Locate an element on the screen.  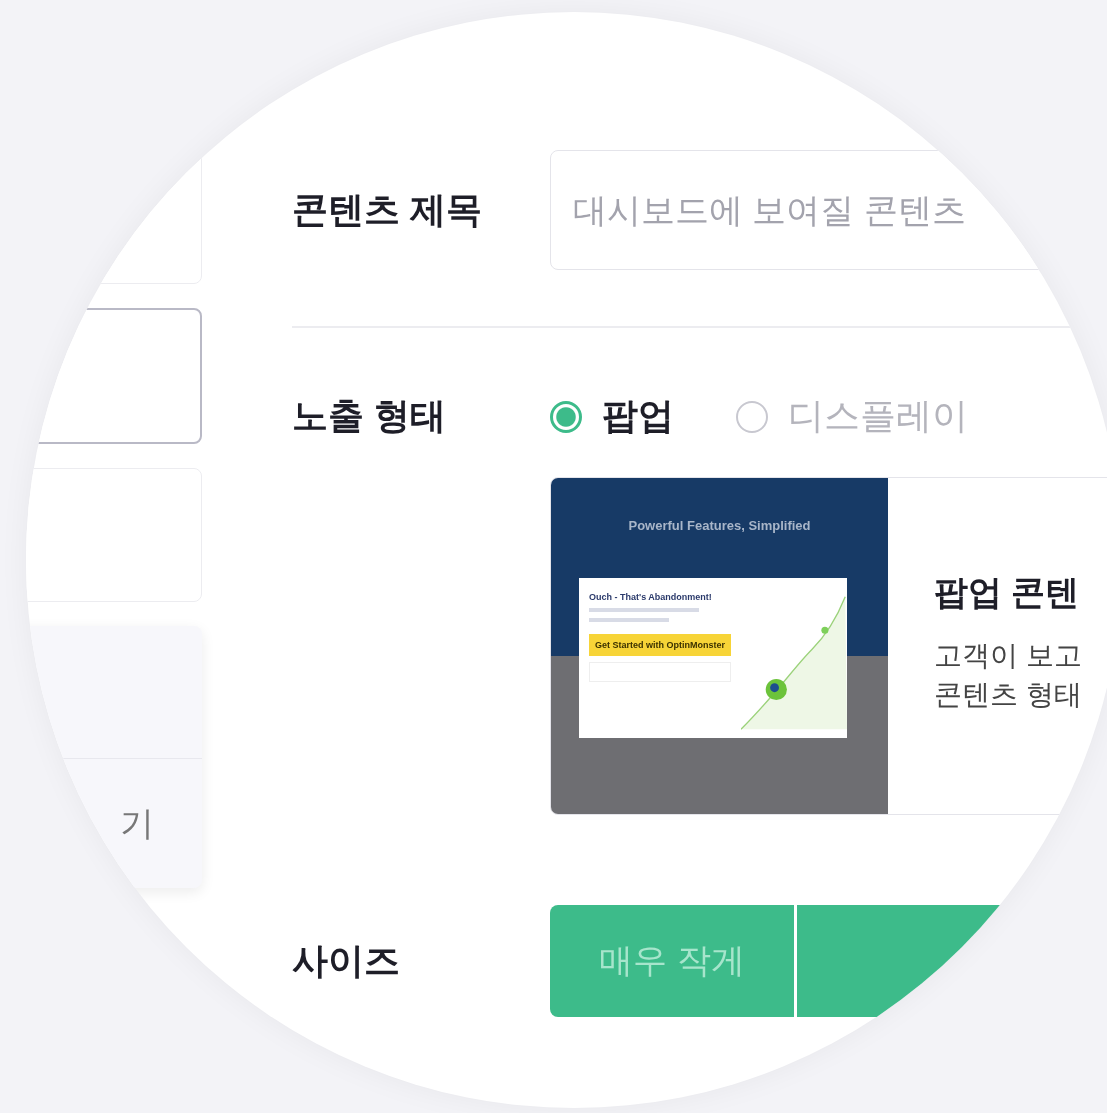
field-label: 사이즈 is located at coordinates (346, 960).